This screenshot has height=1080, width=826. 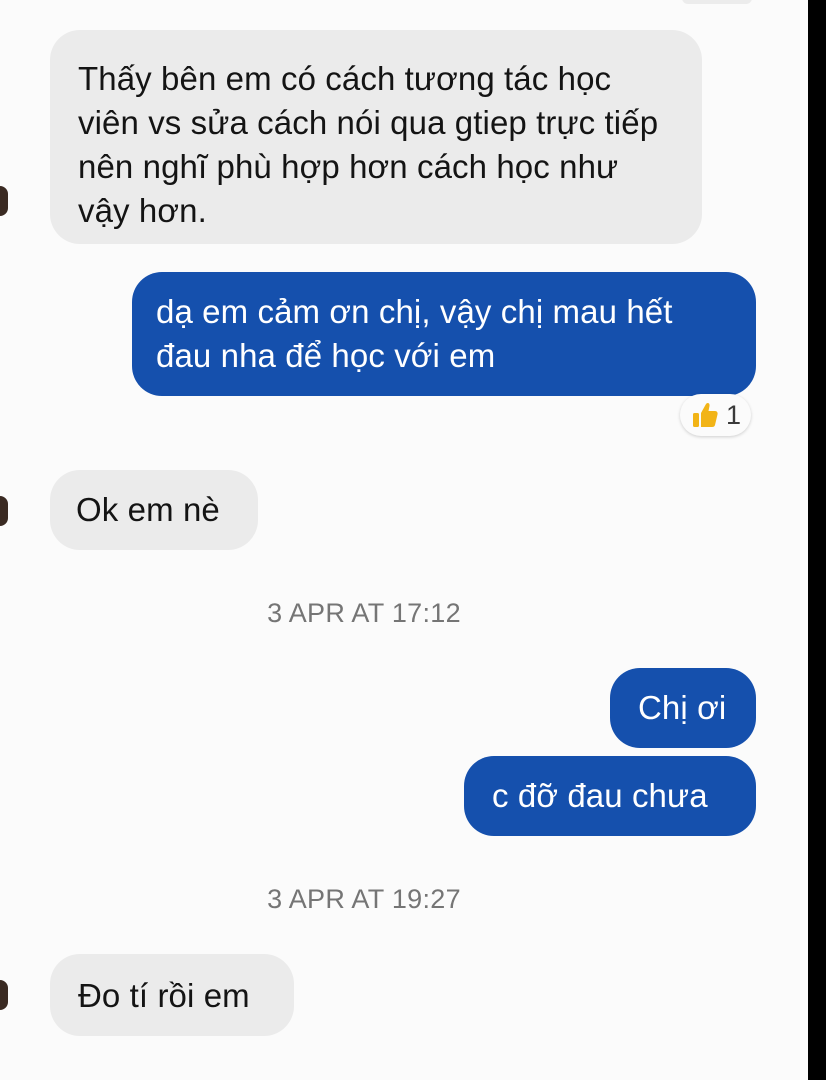 I want to click on outgoing-message-bubble: Chị ơi, so click(x=683, y=708).